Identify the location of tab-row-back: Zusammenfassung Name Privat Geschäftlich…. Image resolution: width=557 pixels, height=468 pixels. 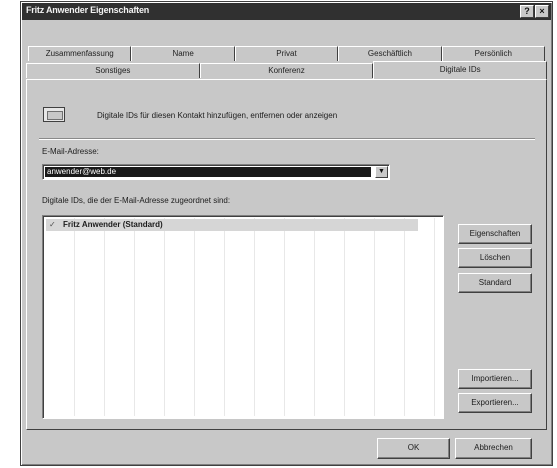
(287, 53).